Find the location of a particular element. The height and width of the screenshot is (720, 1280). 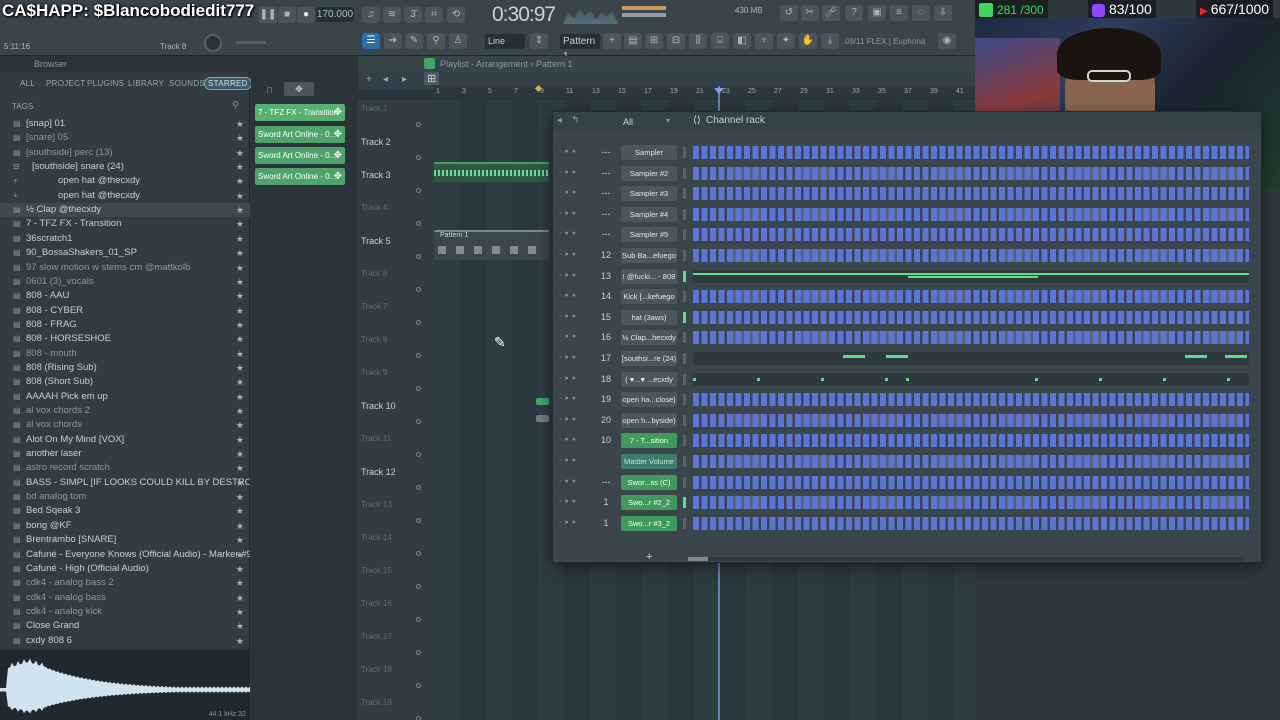

browser-item: ▤ 808 - AAU ★ is located at coordinates (125, 296).